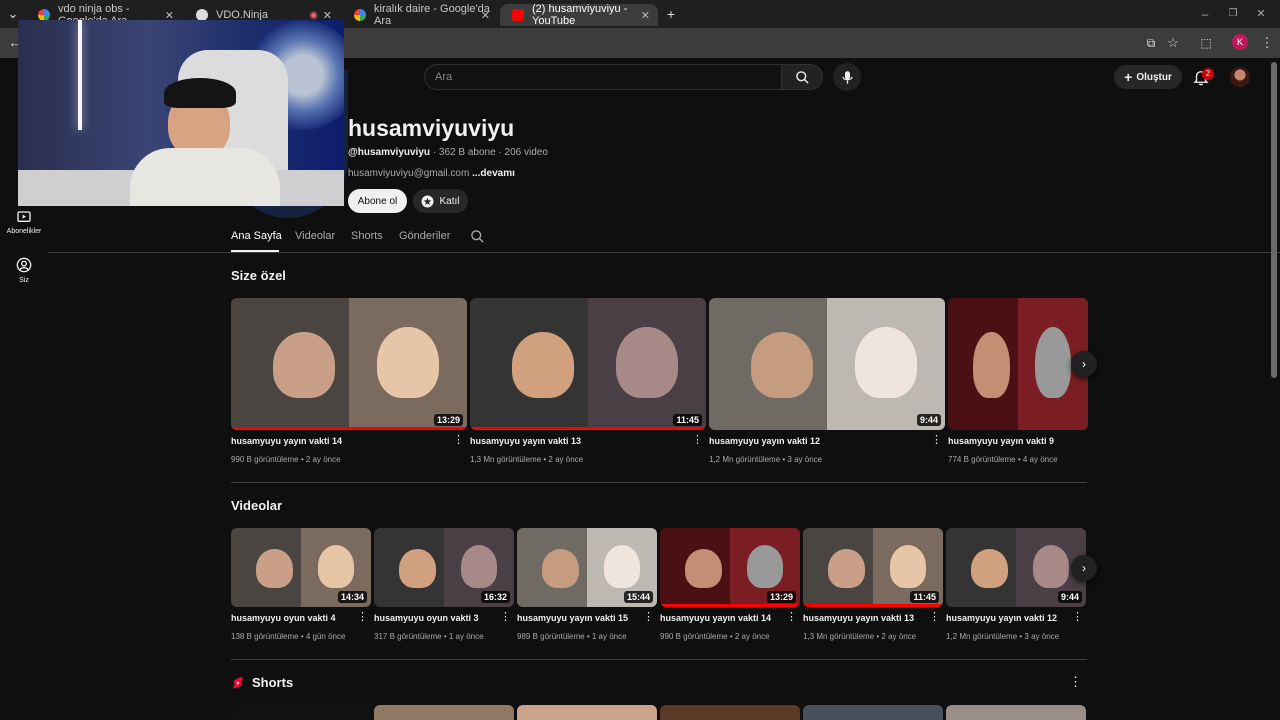  I want to click on browser-tab-4: (2) husamviyuviyu - YouTube ✕, so click(579, 15).